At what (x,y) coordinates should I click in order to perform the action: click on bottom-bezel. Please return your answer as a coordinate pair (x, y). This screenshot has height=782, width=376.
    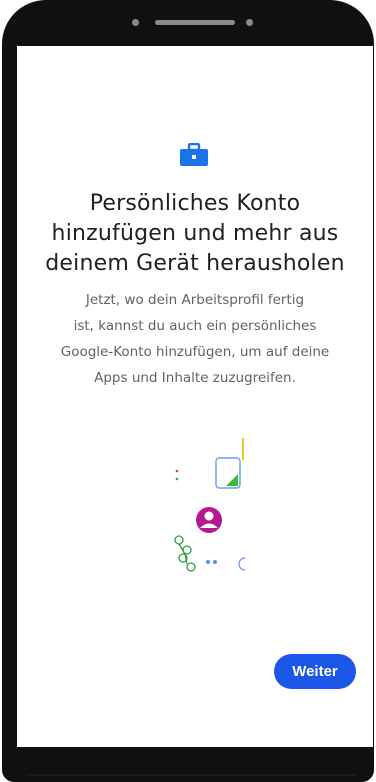
    Looking at the image, I should click on (191, 775).